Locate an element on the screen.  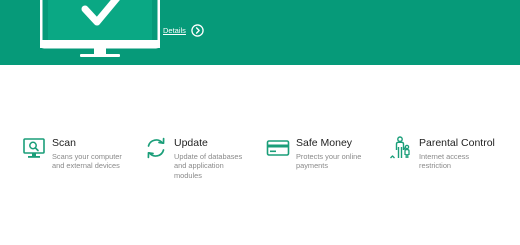
safe-money-title: Safe Money is located at coordinates (324, 143).